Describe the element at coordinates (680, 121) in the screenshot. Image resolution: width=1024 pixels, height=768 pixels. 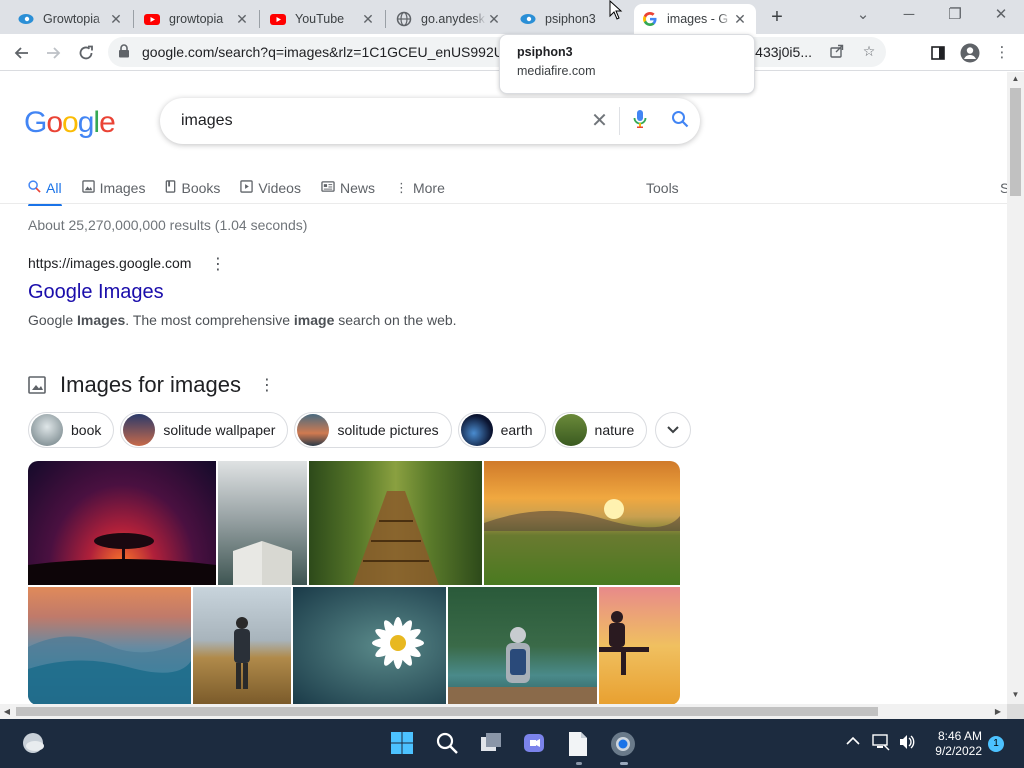
I see `search-submit-icon` at that location.